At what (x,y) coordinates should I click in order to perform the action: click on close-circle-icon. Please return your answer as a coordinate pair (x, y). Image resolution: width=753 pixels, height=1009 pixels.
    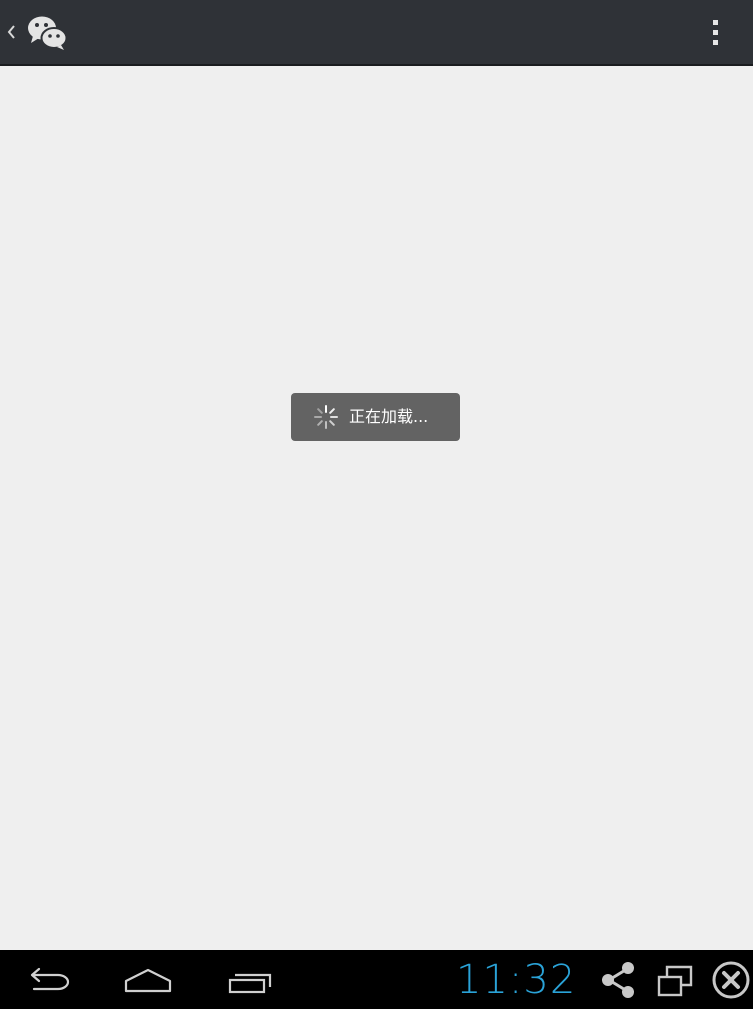
    Looking at the image, I should click on (731, 980).